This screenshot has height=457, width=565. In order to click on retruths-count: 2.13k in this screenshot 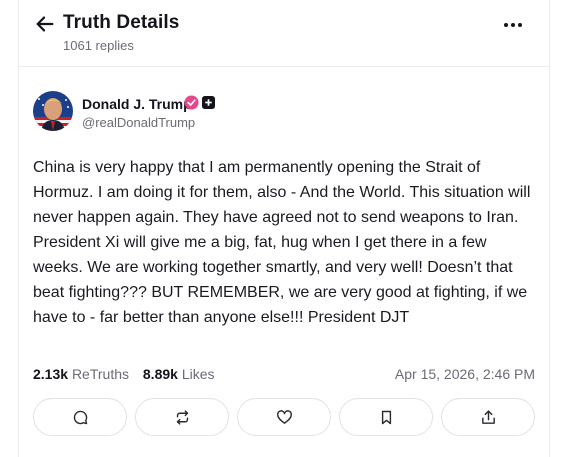, I will do `click(51, 374)`.